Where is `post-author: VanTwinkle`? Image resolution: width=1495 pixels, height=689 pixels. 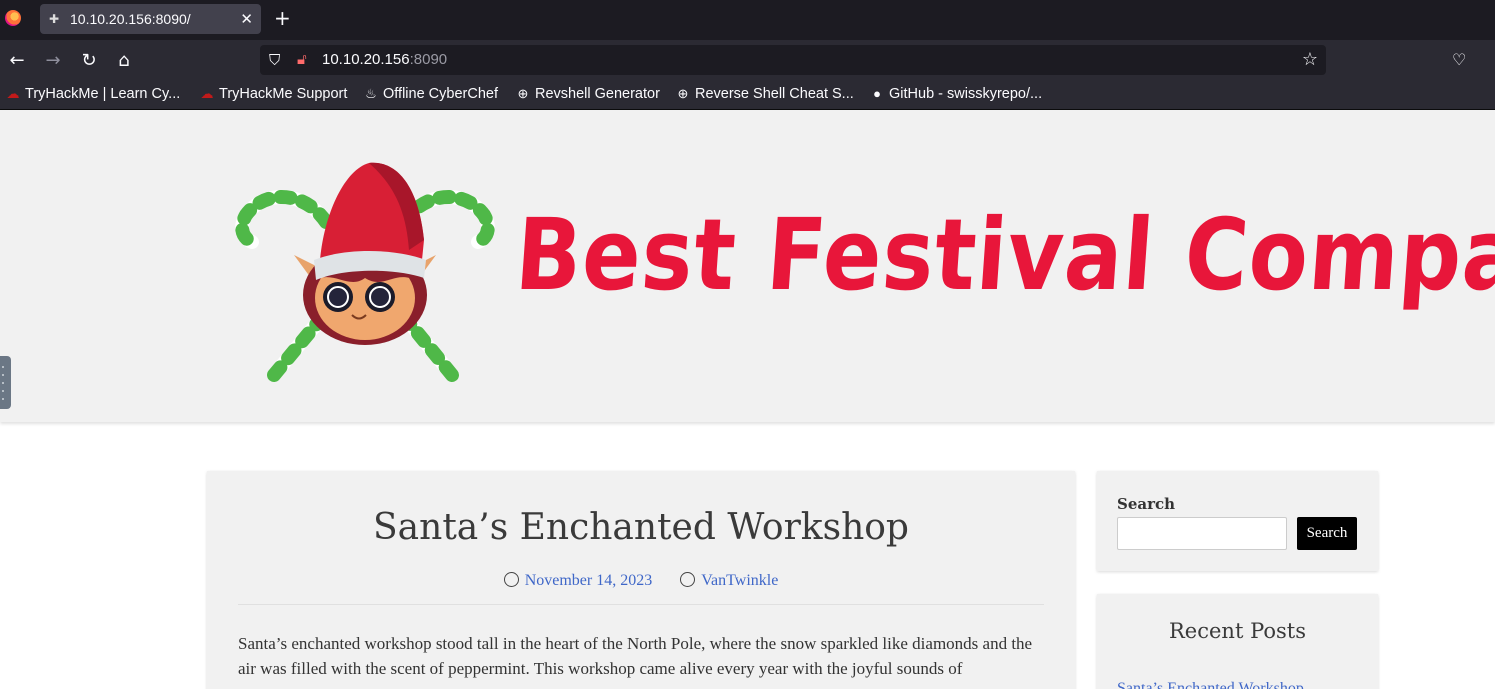
post-author: VanTwinkle is located at coordinates (739, 580).